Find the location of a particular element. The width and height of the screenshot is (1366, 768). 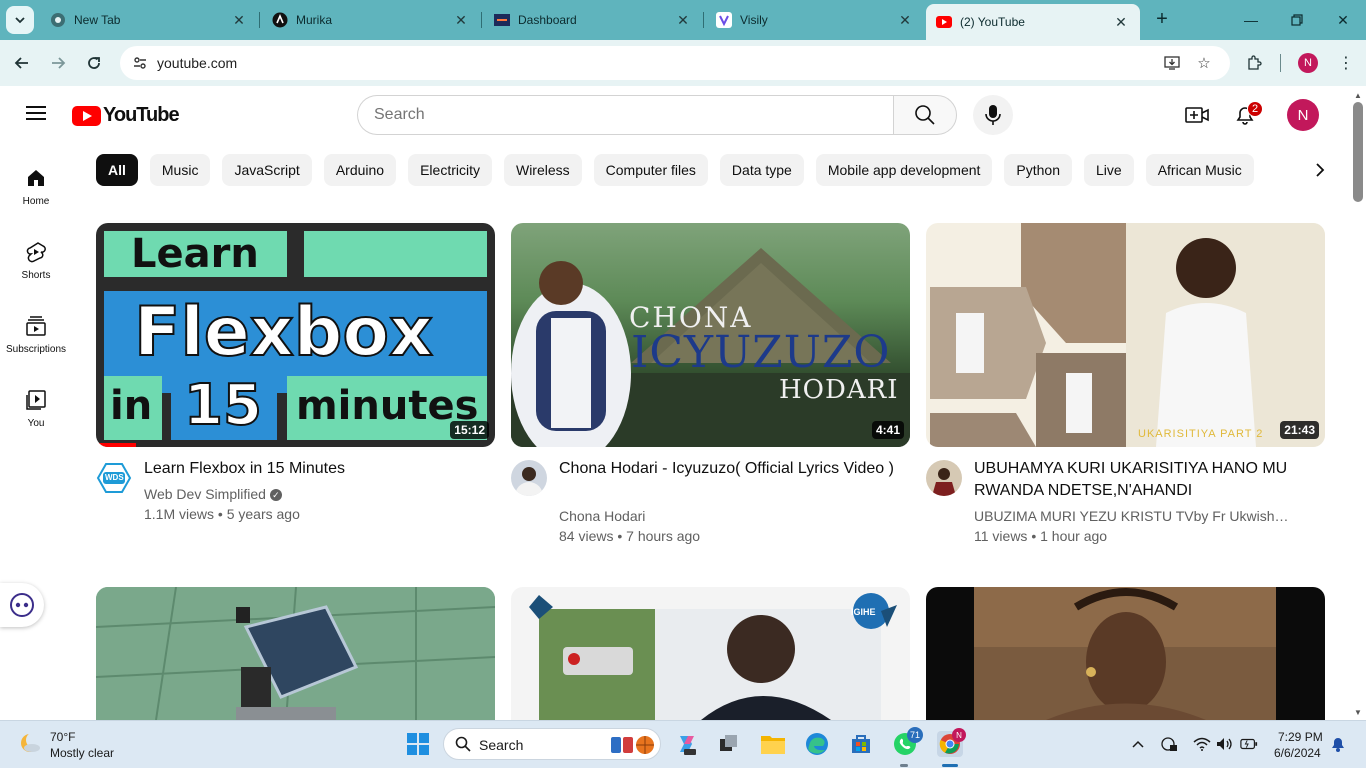

tab-search-button is located at coordinates (20, 20).